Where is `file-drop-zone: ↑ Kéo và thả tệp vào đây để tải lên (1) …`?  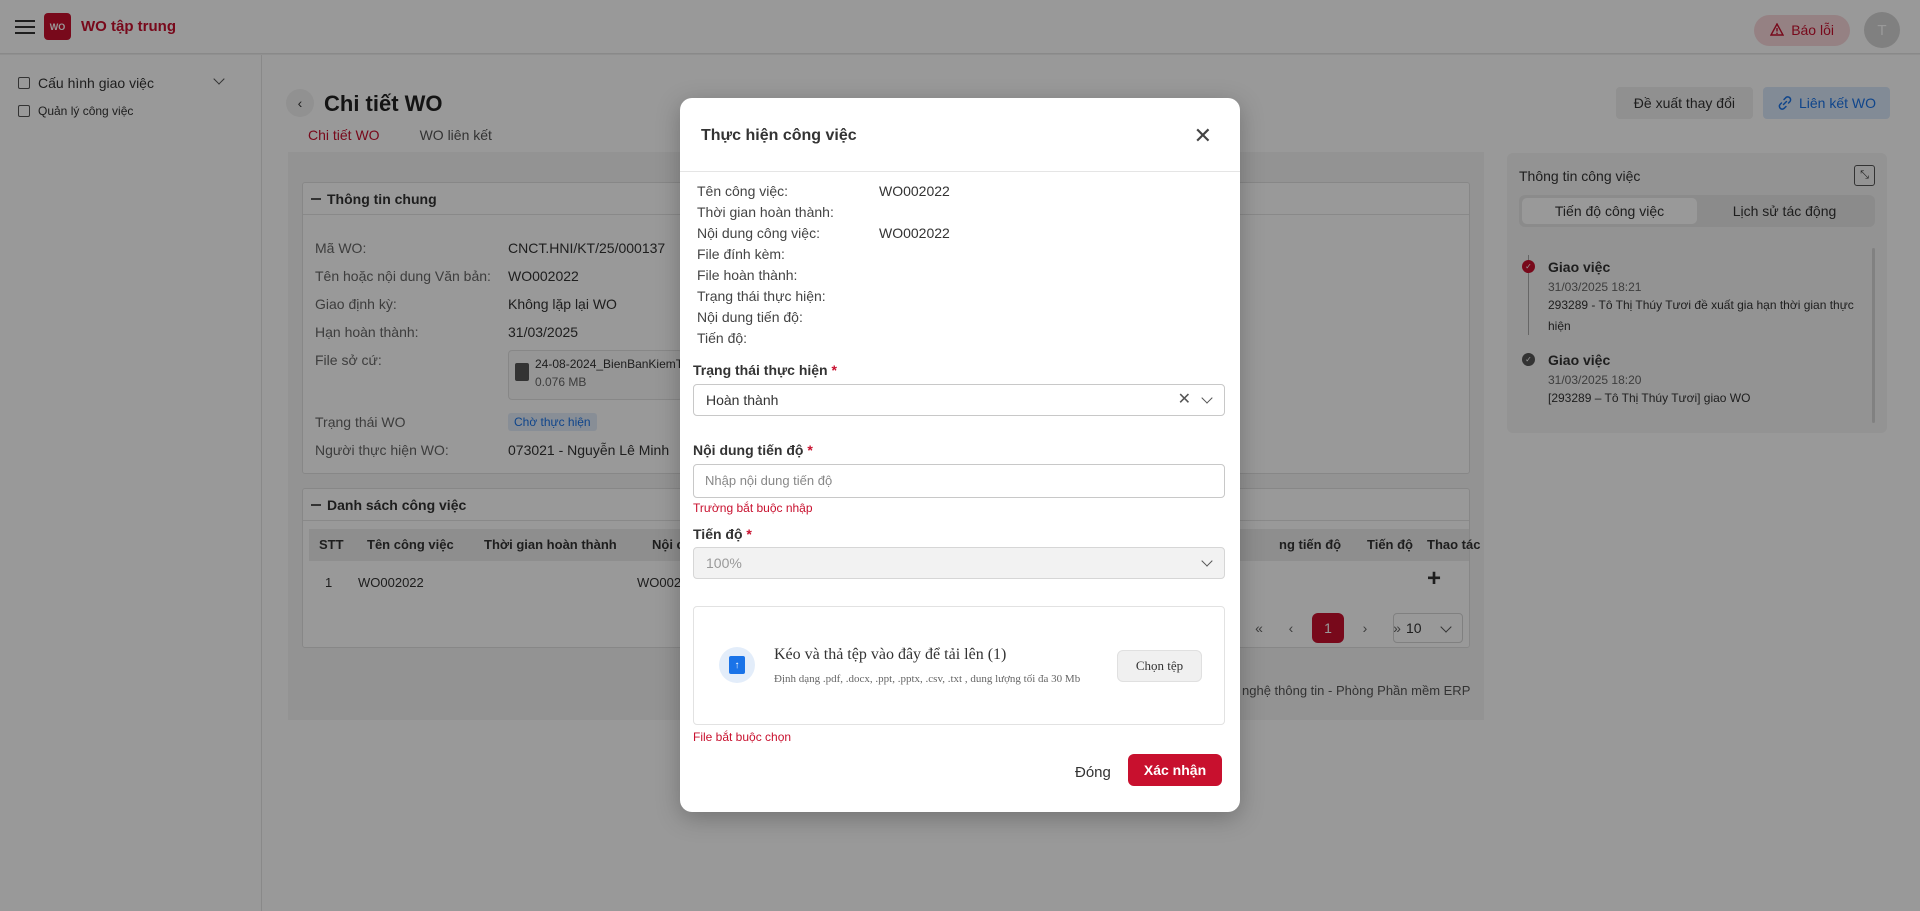 file-drop-zone: ↑ Kéo và thả tệp vào đây để tải lên (1) … is located at coordinates (959, 665).